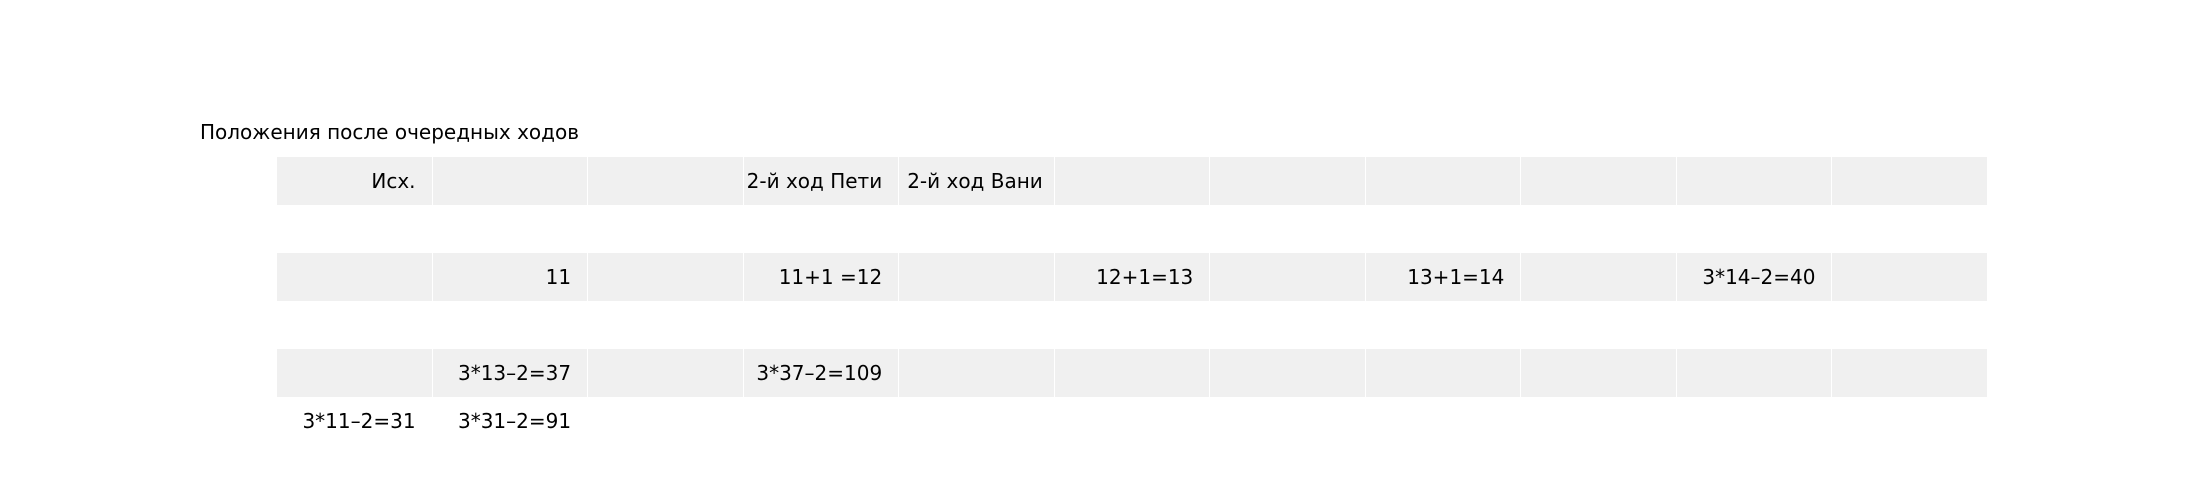  Describe the element at coordinates (359, 421) in the screenshot. I see `table-cell: 3*11–2=31` at that location.